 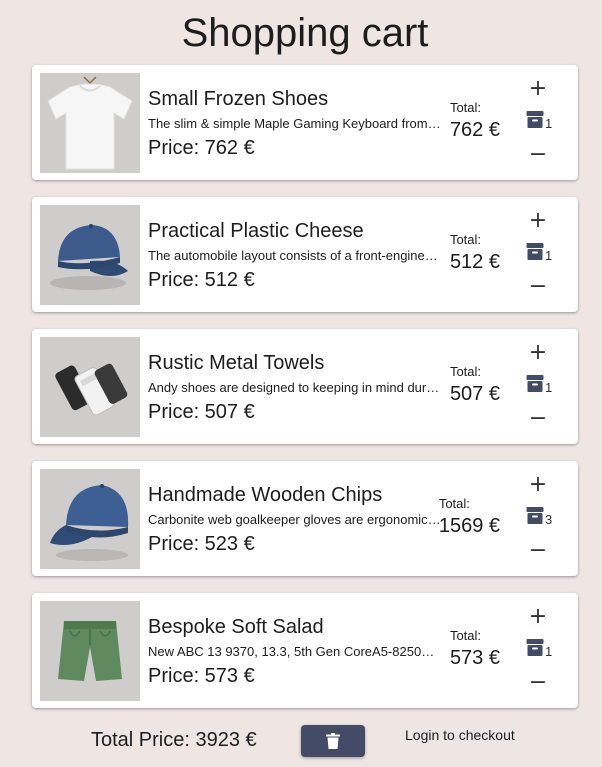 I want to click on page-title: Shopping cart, so click(x=305, y=33).